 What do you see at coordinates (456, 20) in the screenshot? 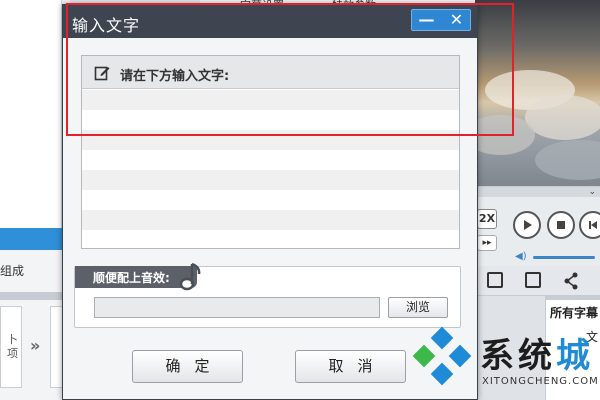
I see `close-button: ✕` at bounding box center [456, 20].